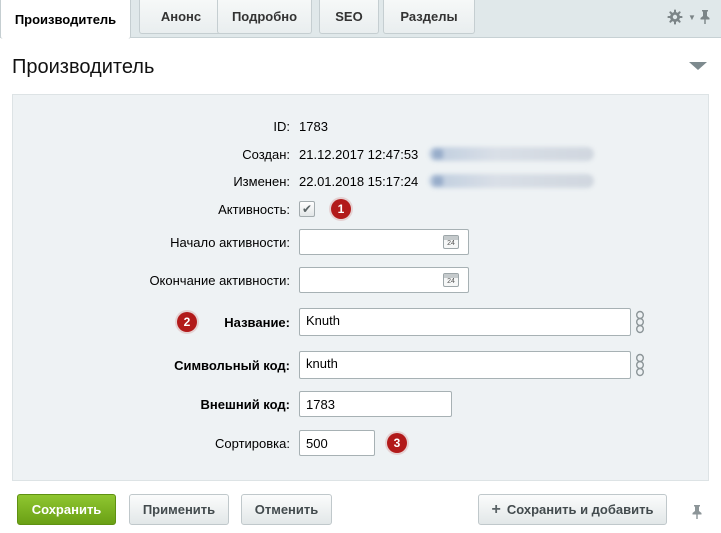 Image resolution: width=721 pixels, height=533 pixels. What do you see at coordinates (496, 509) in the screenshot?
I see `plus-icon: +` at bounding box center [496, 509].